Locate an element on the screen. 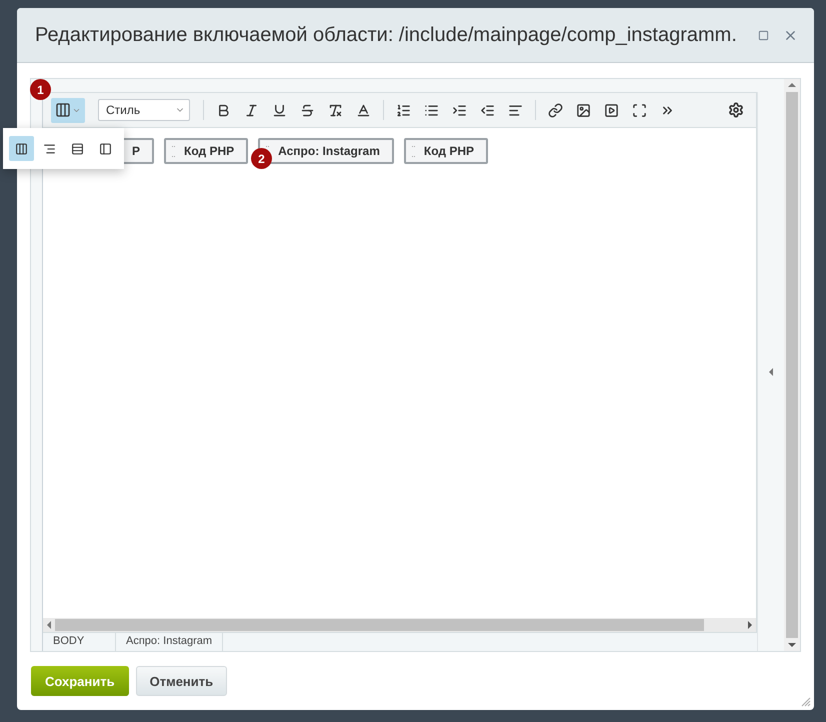 The image size is (826, 722). step-marker: 1 is located at coordinates (40, 89).